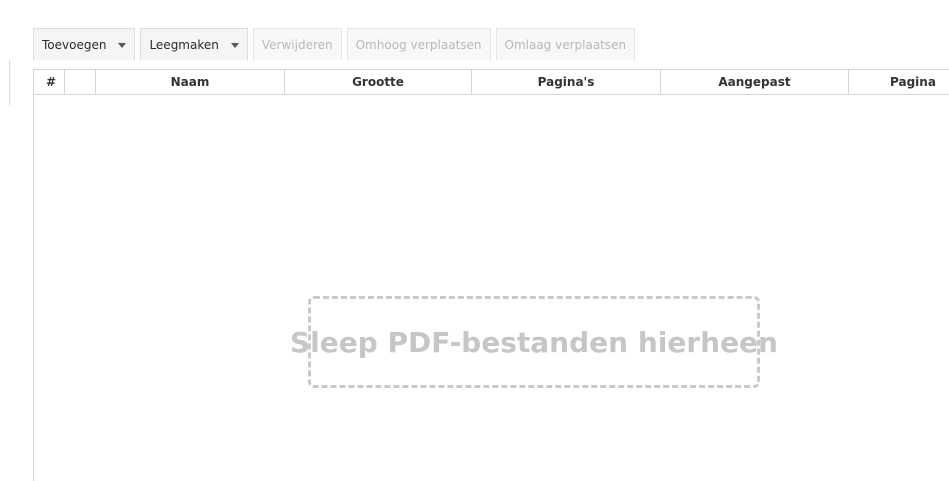 The image size is (949, 481). I want to click on add-button: Toevoegen, so click(84, 44).